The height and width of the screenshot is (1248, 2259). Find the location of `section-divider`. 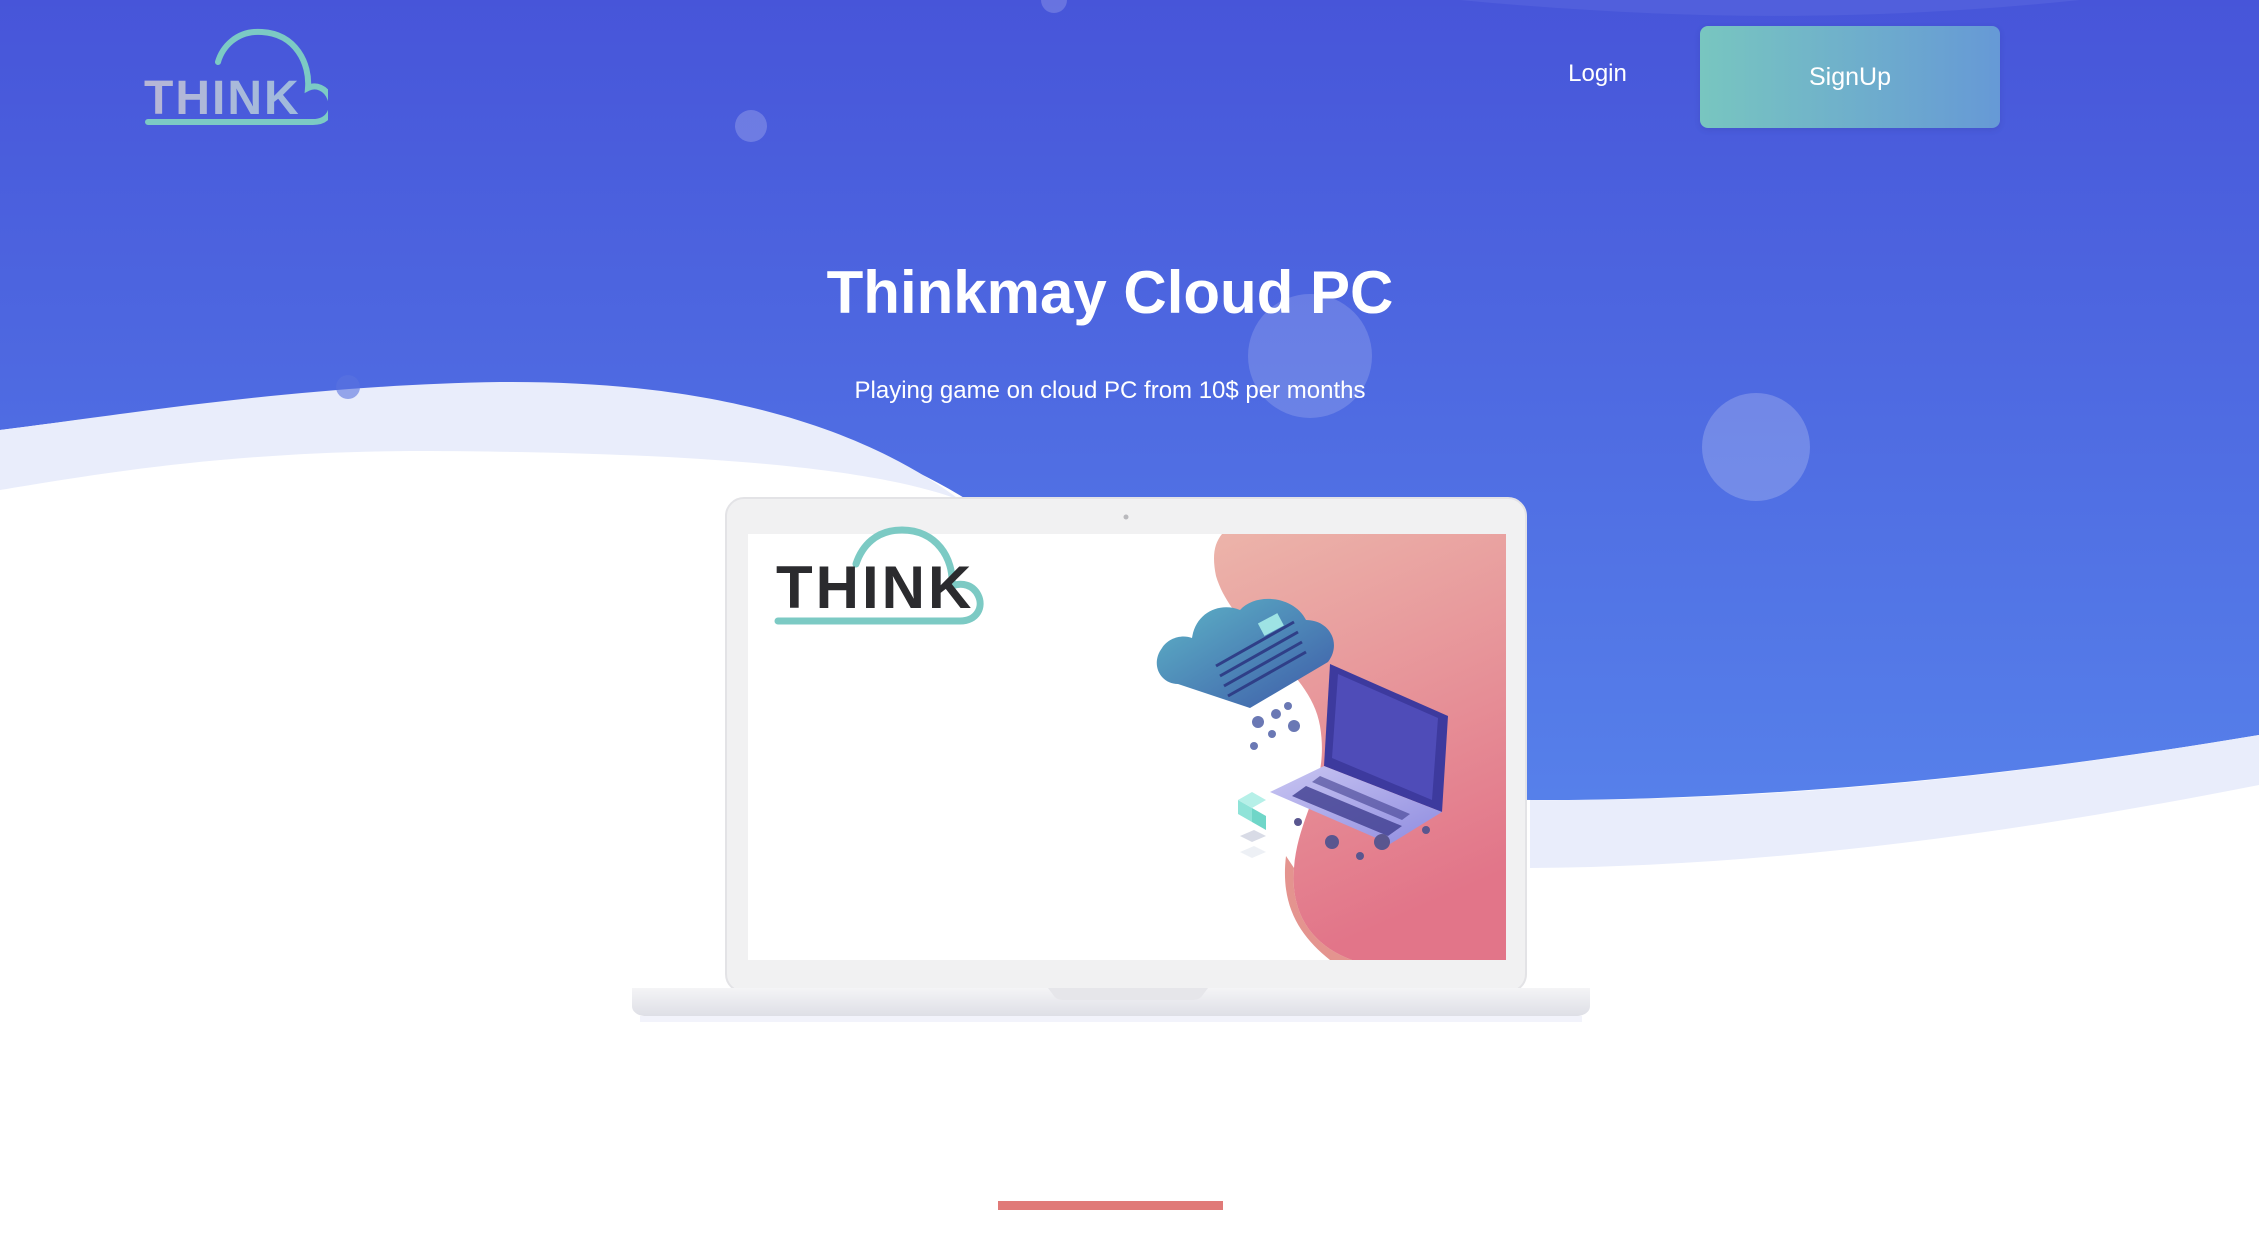

section-divider is located at coordinates (1110, 1205).